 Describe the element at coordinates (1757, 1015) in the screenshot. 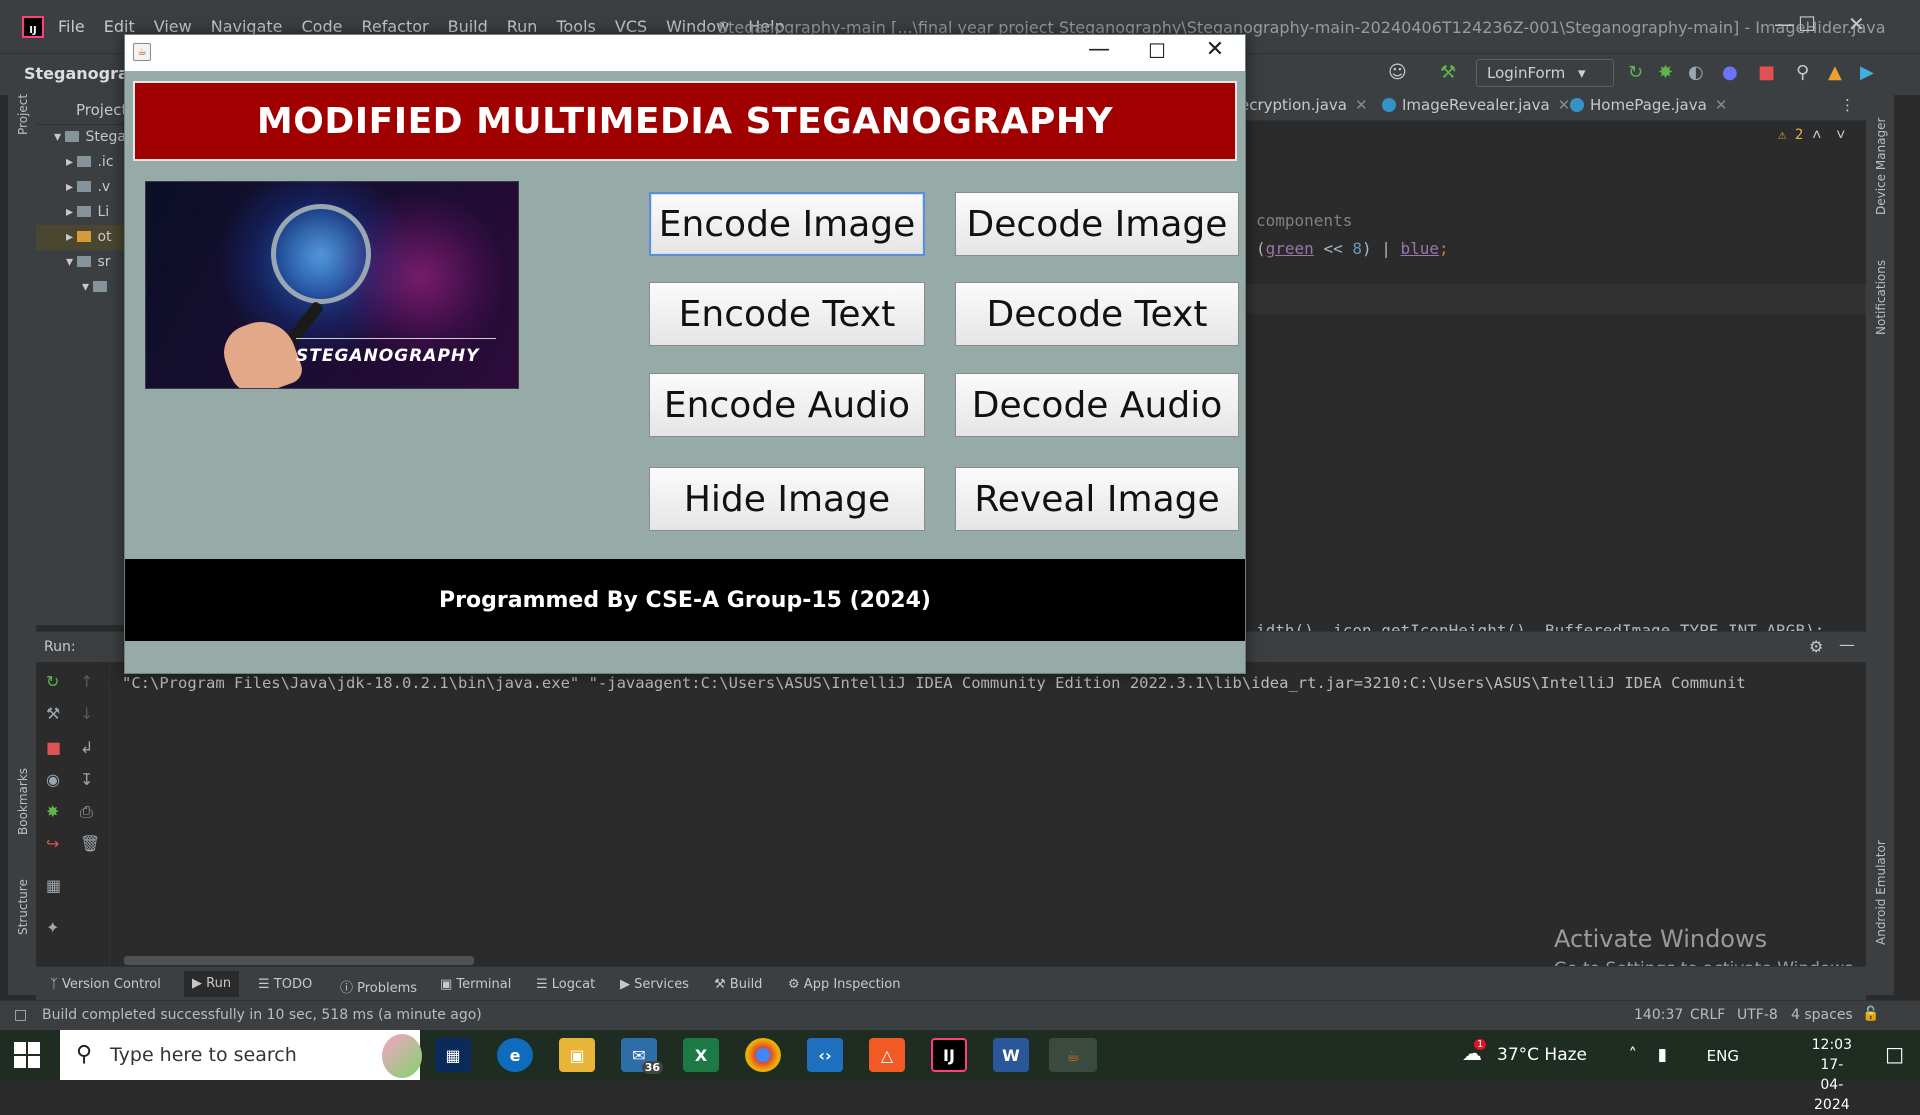

I see `file-encoding: UTF-8` at that location.